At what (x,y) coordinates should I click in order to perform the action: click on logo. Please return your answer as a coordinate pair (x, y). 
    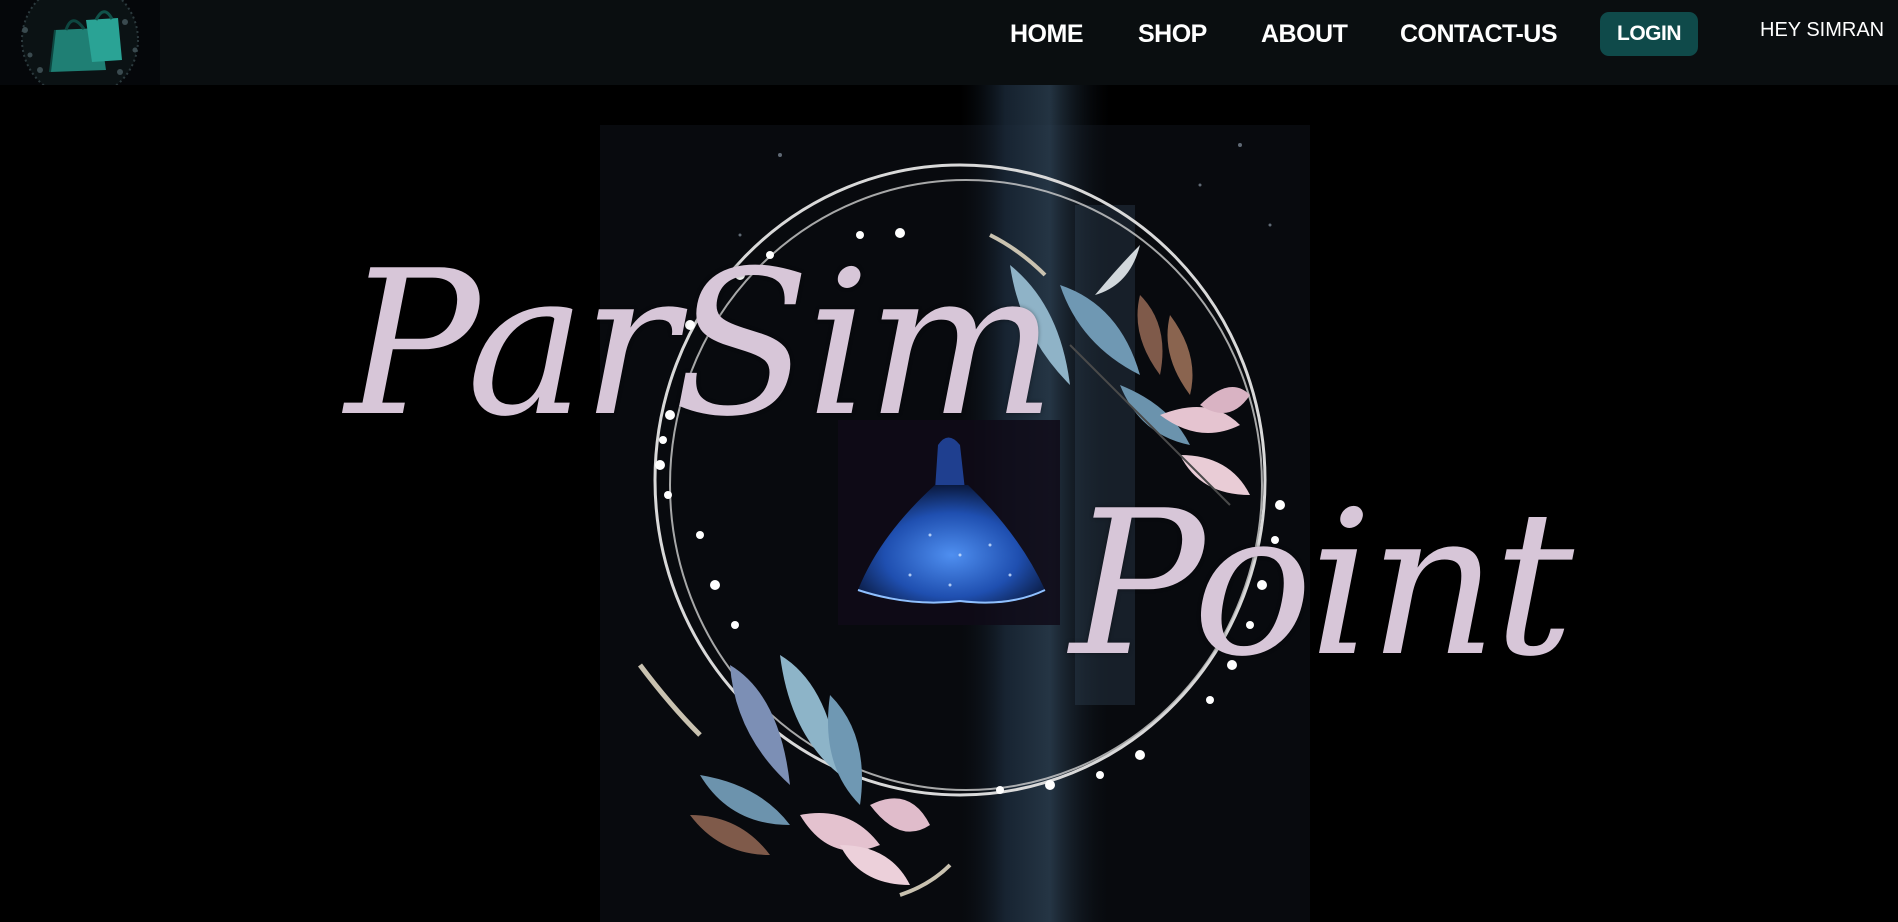
    Looking at the image, I should click on (80, 42).